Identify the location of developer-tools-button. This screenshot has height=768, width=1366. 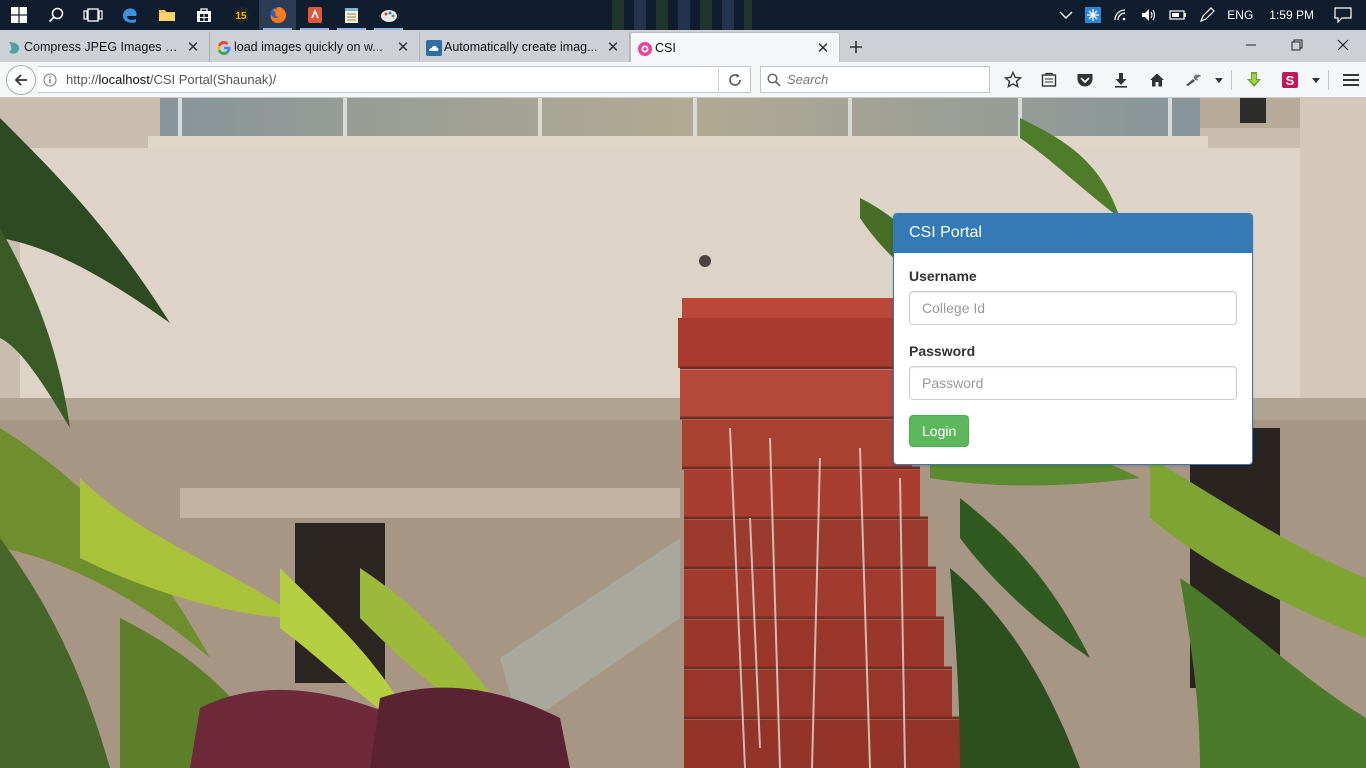
(1193, 80).